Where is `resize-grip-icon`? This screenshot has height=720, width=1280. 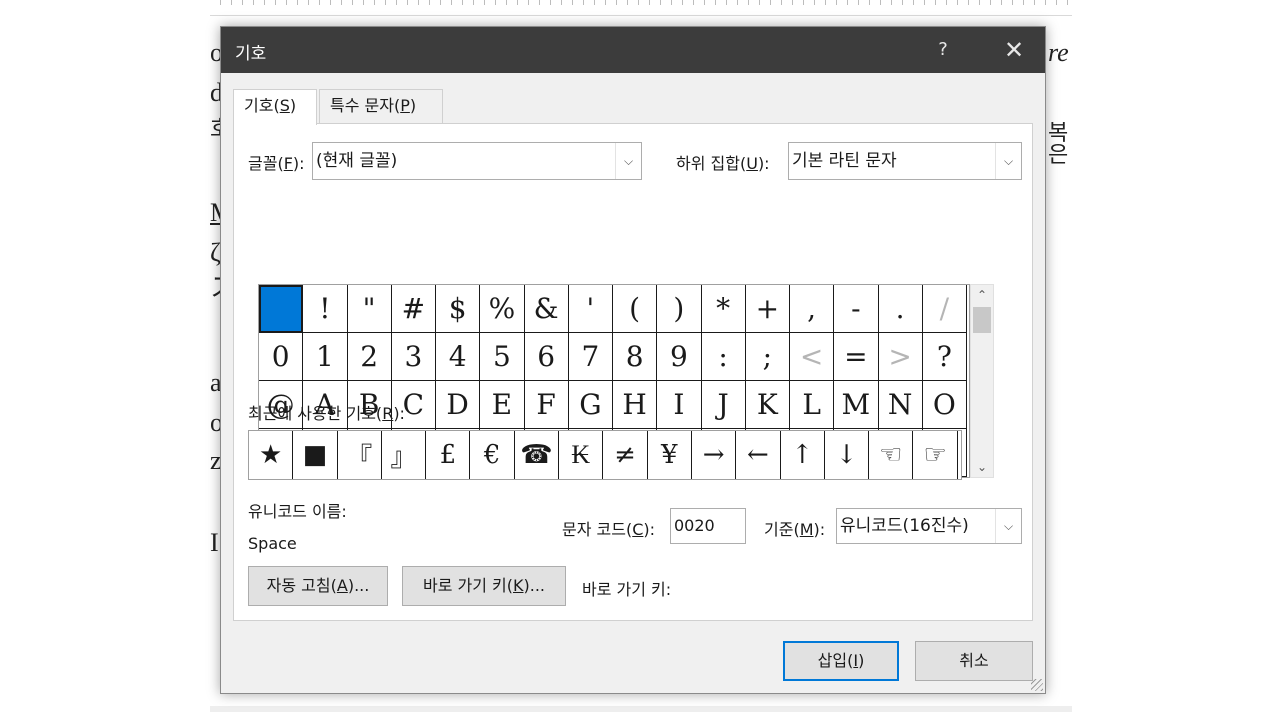
resize-grip-icon is located at coordinates (1037, 685).